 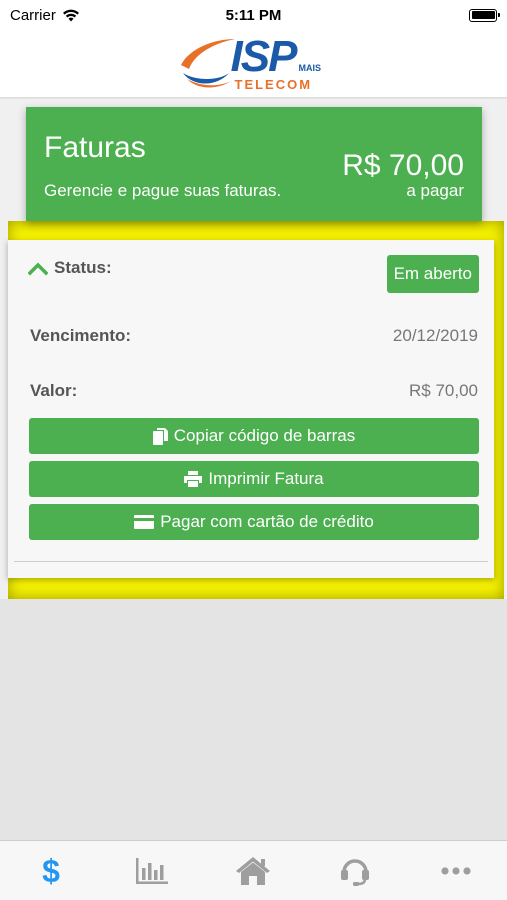 I want to click on copy-icon, so click(x=160, y=436).